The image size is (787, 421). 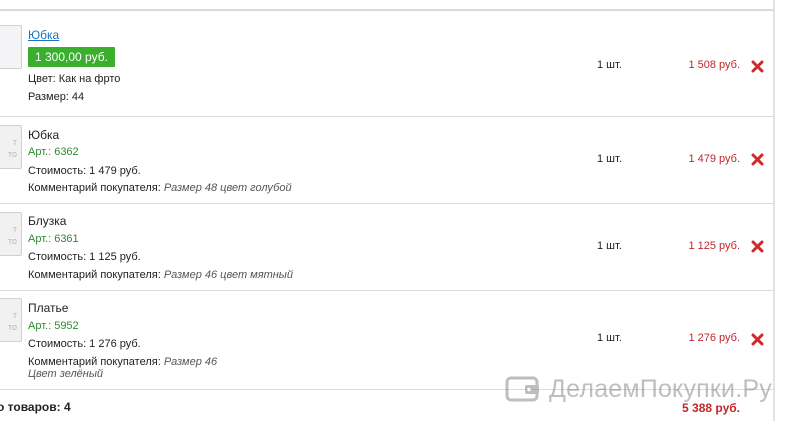 What do you see at coordinates (714, 246) in the screenshot?
I see `row-sum: 1 125 руб.` at bounding box center [714, 246].